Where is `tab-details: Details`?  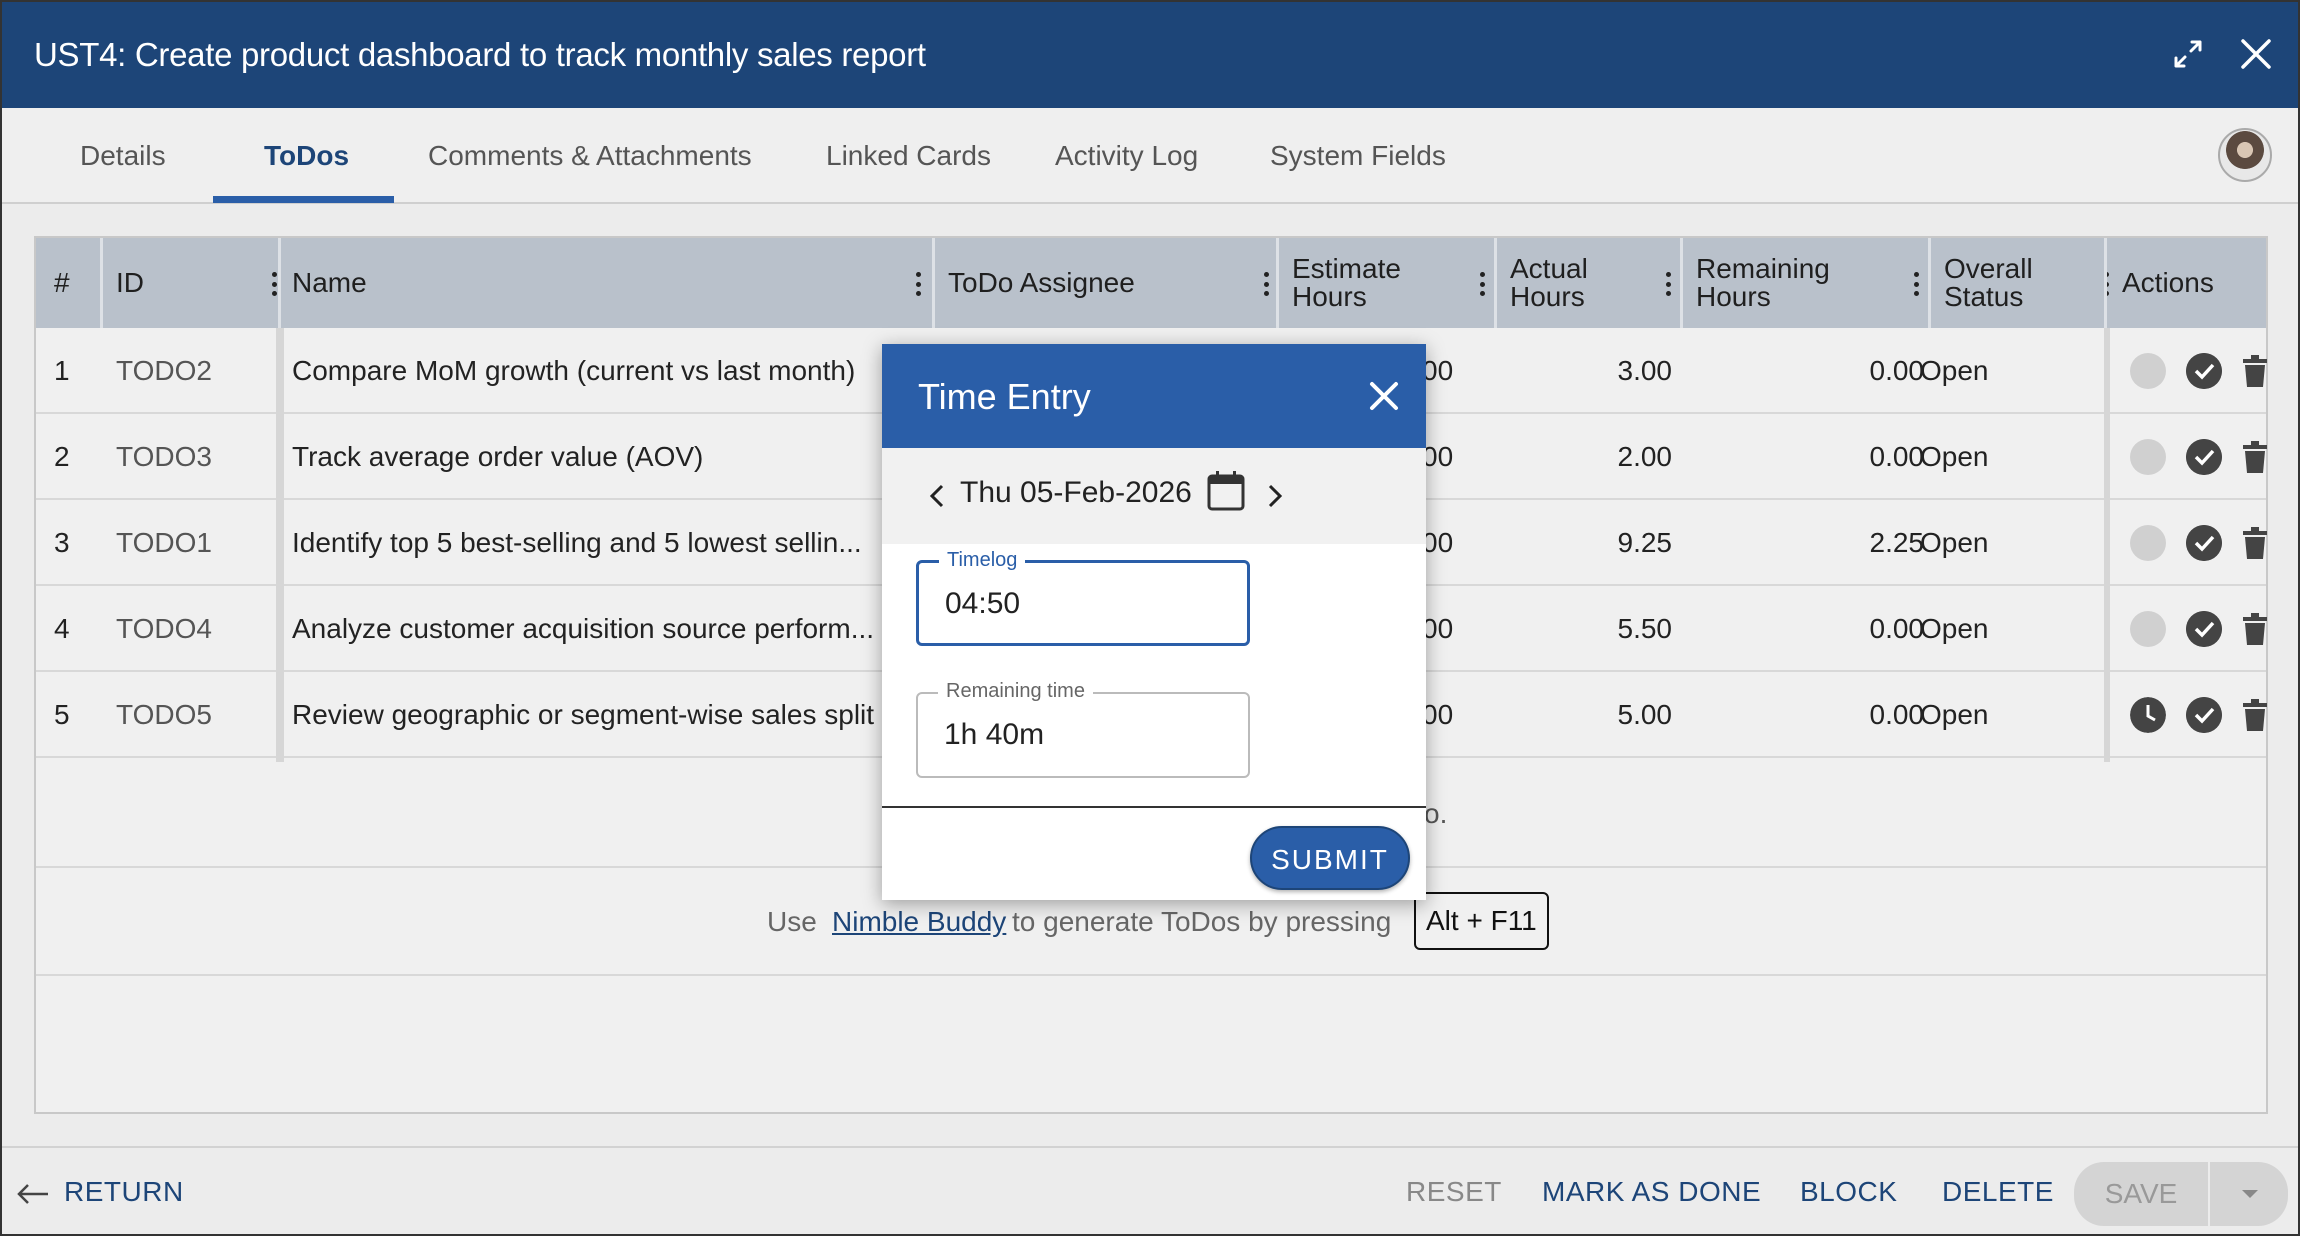
tab-details: Details is located at coordinates (123, 156).